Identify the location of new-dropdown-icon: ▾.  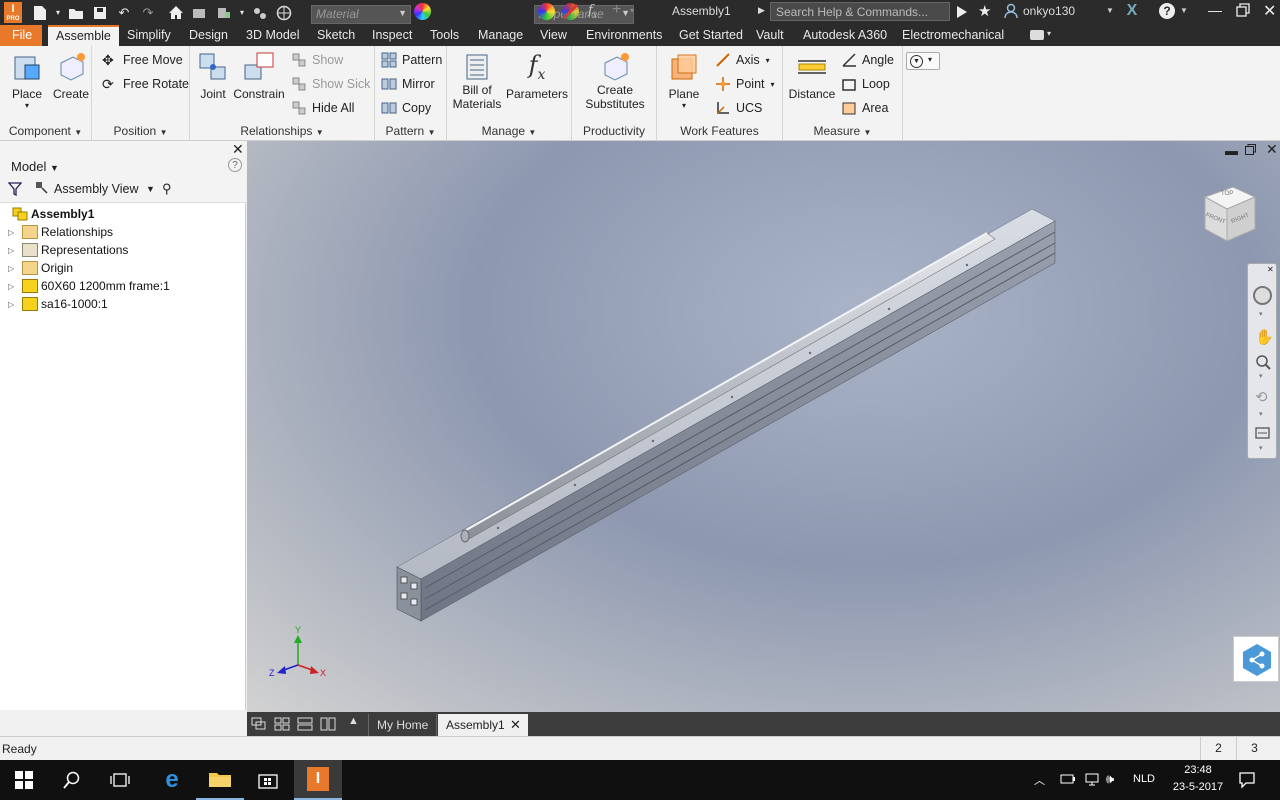
(58, 13).